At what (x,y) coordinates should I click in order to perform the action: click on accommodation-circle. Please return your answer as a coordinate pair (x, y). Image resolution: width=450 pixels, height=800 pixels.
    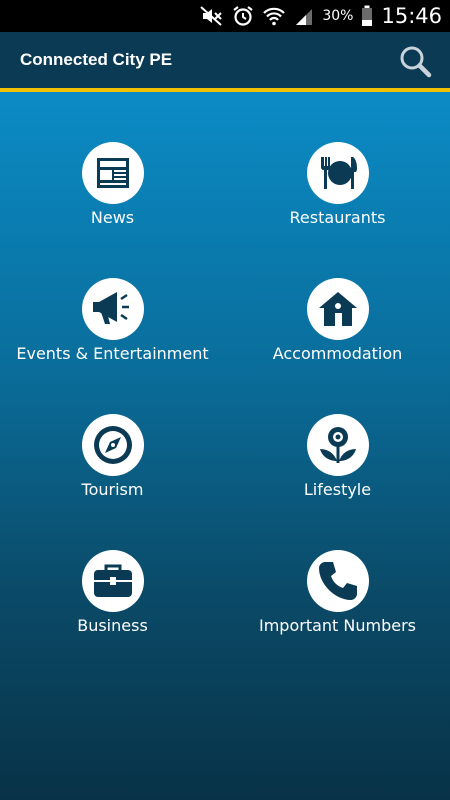
    Looking at the image, I should click on (337, 309).